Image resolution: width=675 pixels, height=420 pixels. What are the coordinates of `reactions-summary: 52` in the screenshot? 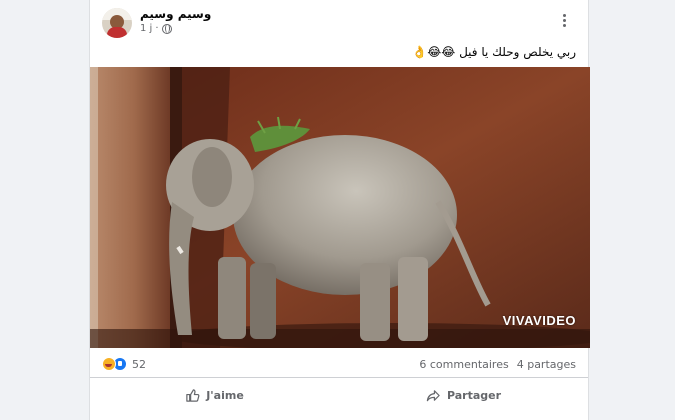 It's located at (124, 364).